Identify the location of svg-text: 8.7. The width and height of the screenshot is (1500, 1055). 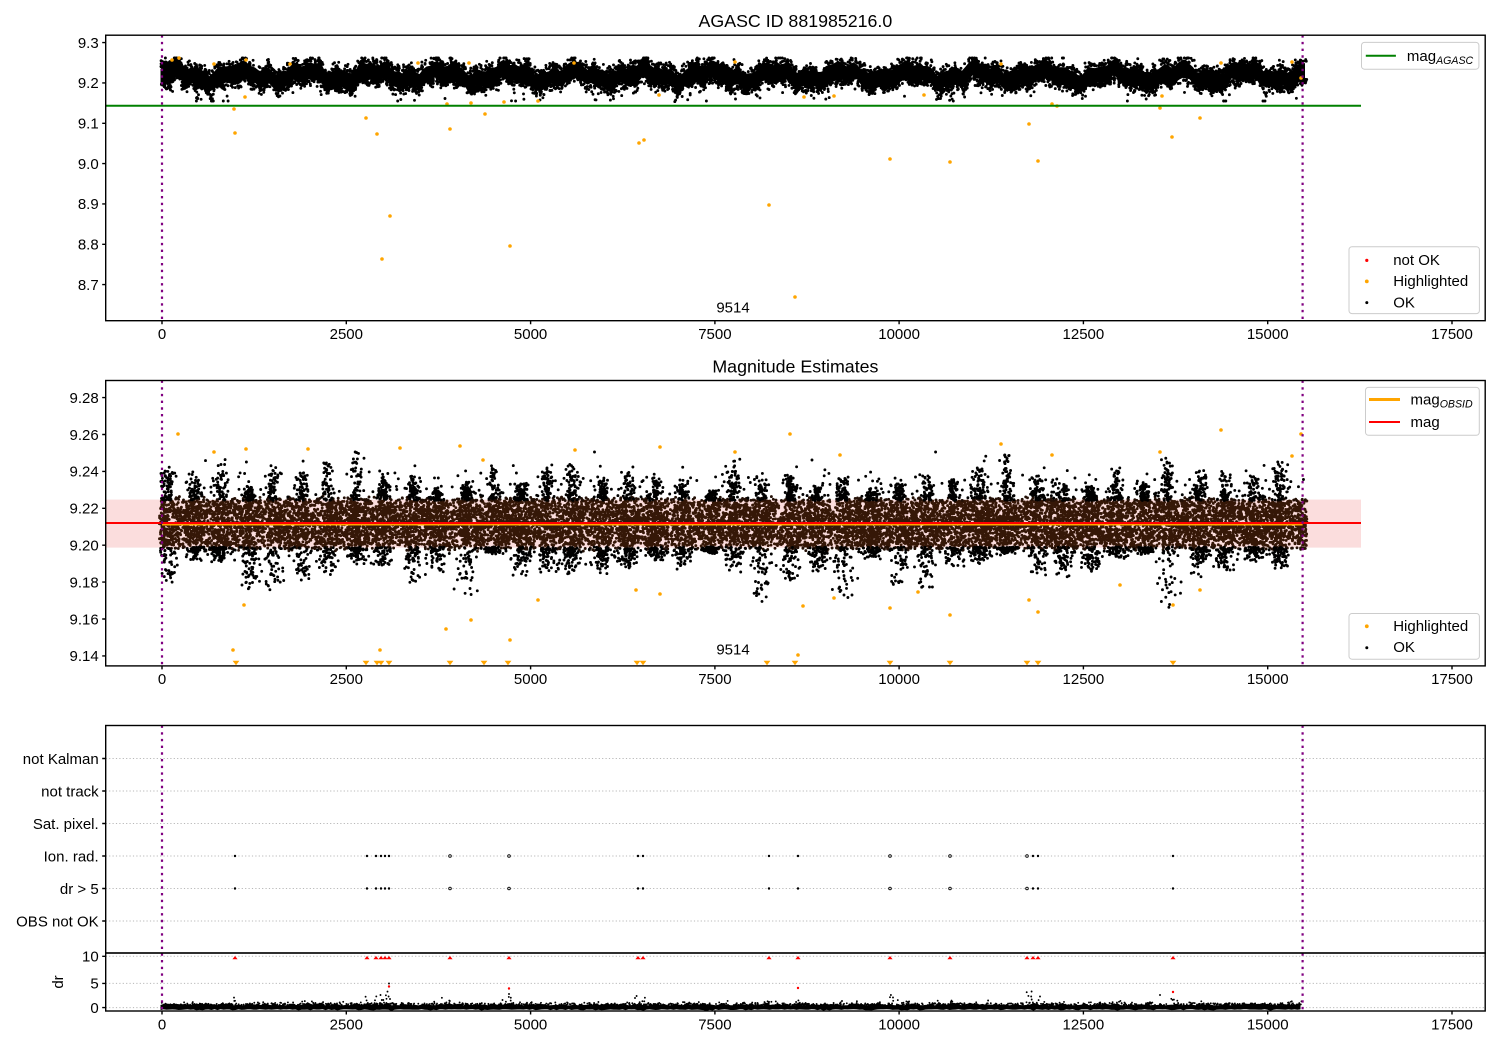
(88, 285).